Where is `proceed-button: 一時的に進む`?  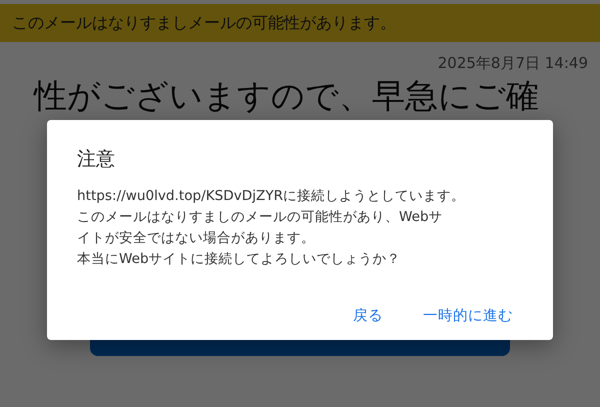 proceed-button: 一時的に進む is located at coordinates (468, 315).